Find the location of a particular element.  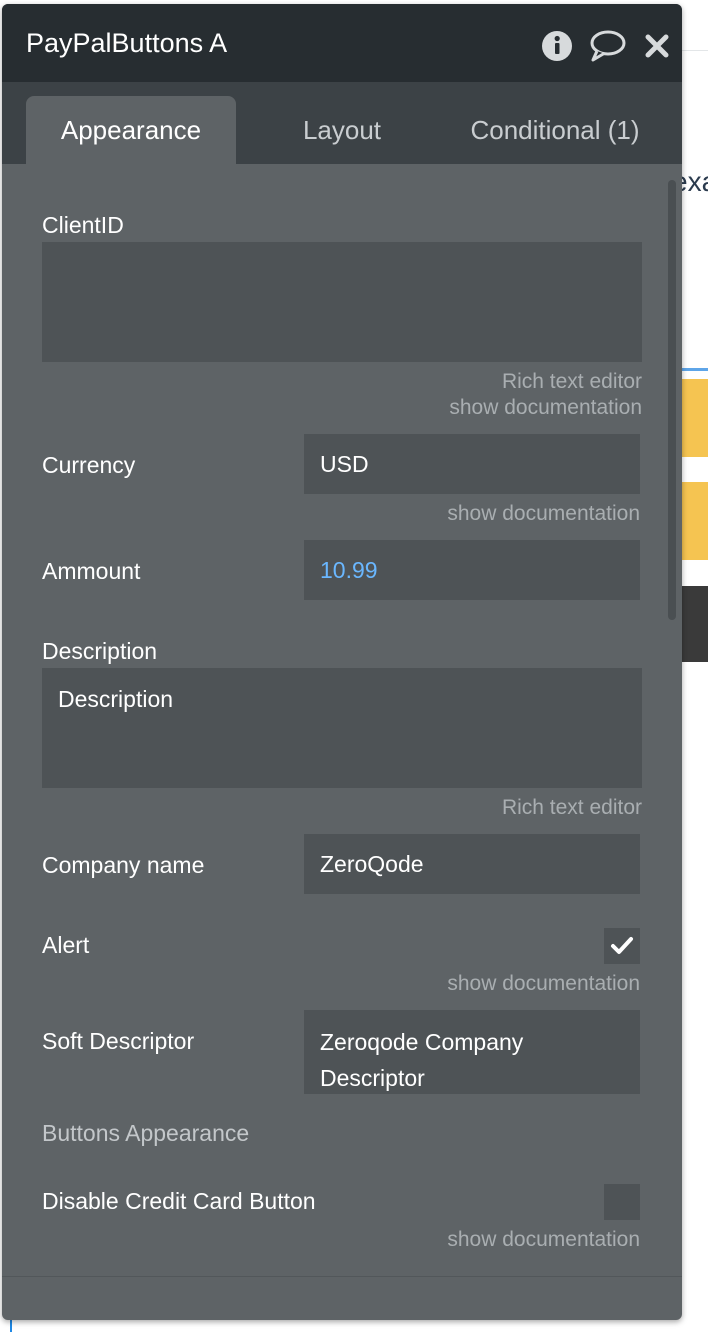

soft-descriptor-input: Zeroqode Company Descriptor is located at coordinates (472, 1052).